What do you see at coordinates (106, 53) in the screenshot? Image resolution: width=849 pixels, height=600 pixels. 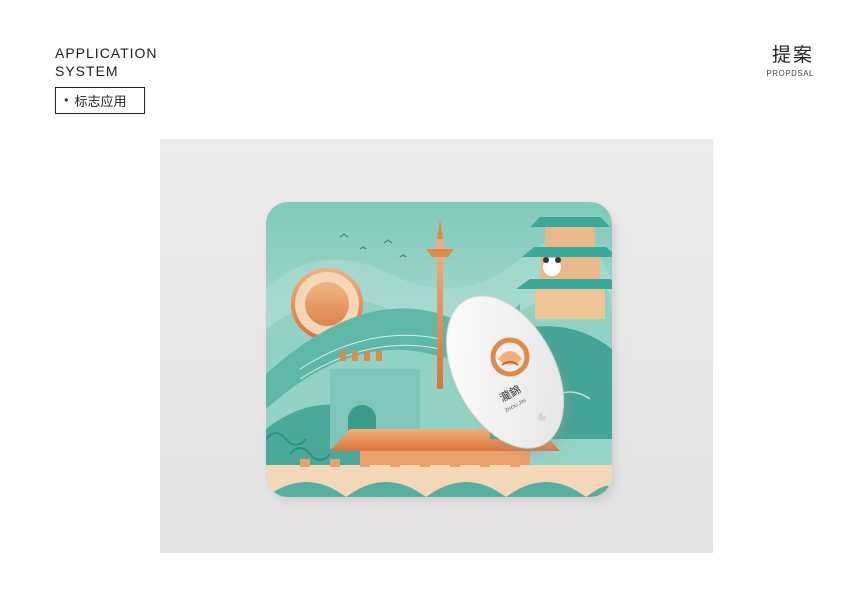 I see `section-title-line1: APPLICATION` at bounding box center [106, 53].